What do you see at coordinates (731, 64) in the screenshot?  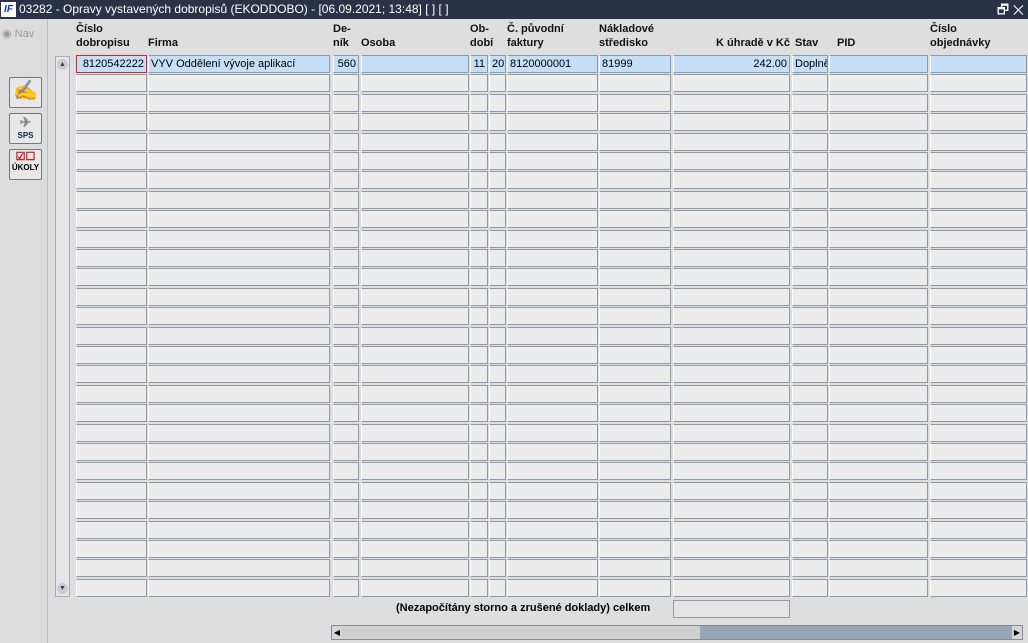 I see `k-uhrade-cell: 242.00` at bounding box center [731, 64].